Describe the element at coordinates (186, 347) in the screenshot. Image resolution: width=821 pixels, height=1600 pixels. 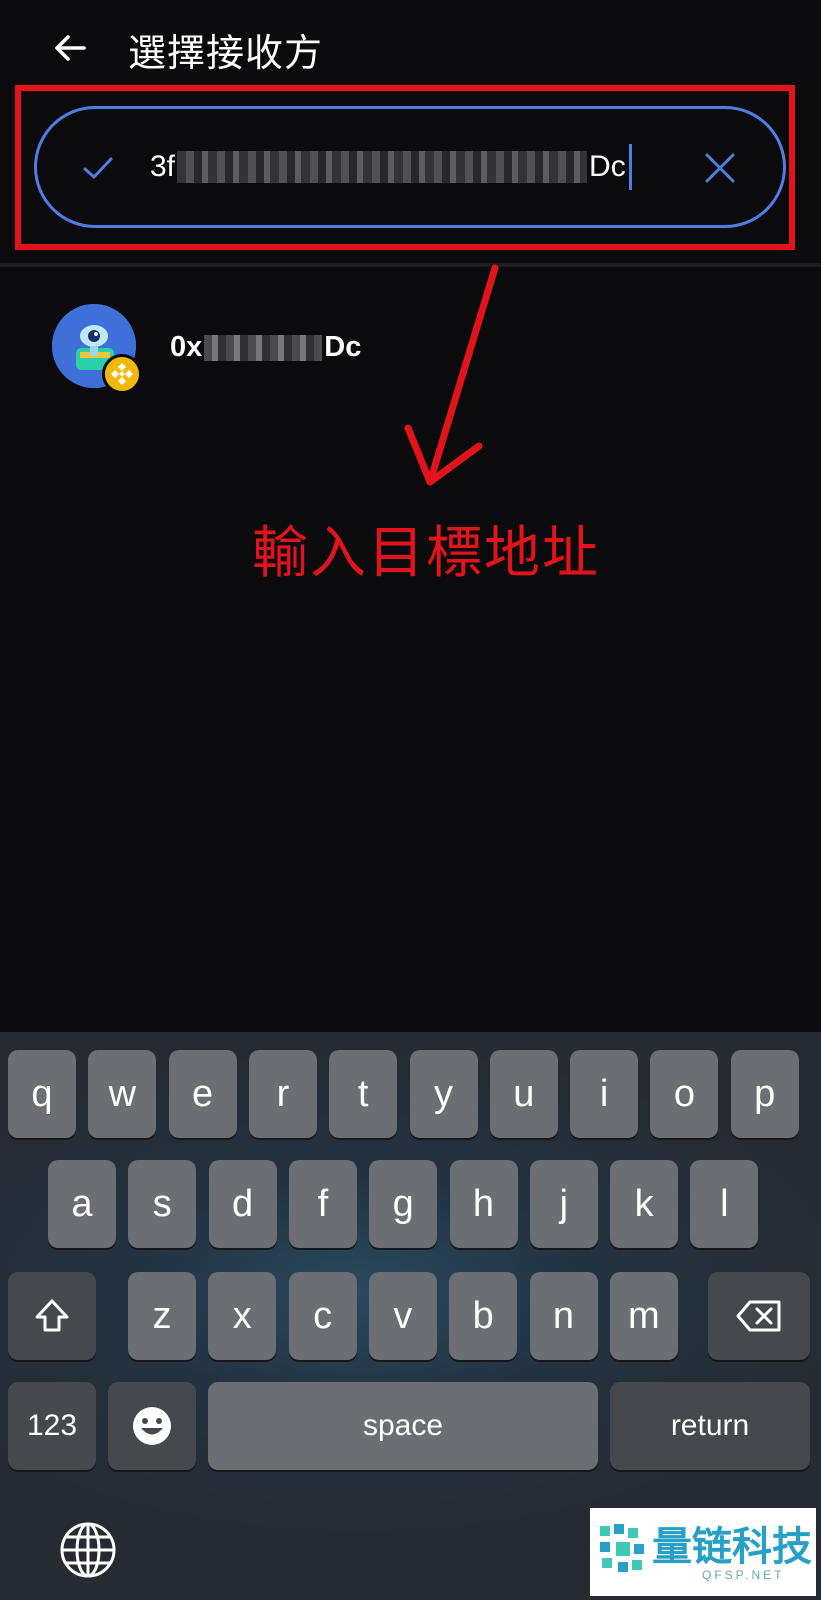
I see `result-address-start: 0x` at that location.